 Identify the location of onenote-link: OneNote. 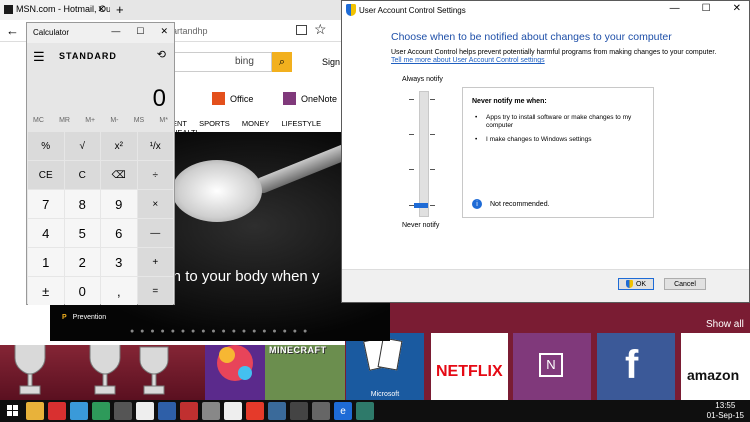
(310, 98).